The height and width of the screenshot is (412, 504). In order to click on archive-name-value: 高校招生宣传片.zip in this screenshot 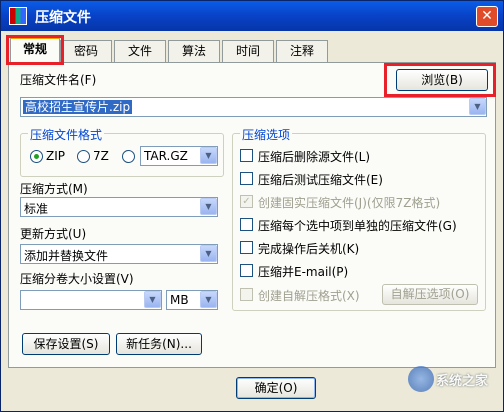, I will do `click(78, 107)`.